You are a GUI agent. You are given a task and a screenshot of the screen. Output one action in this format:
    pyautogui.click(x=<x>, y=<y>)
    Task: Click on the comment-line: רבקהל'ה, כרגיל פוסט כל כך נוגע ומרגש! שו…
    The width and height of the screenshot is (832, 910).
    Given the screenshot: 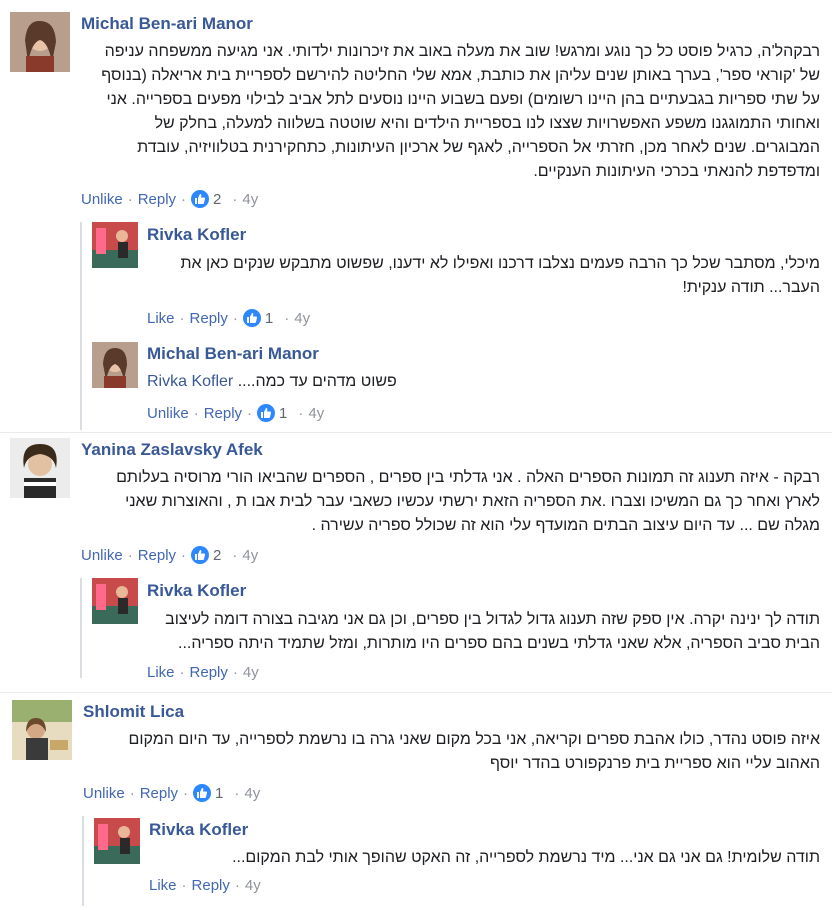 What is the action you would take?
    pyautogui.click(x=462, y=51)
    